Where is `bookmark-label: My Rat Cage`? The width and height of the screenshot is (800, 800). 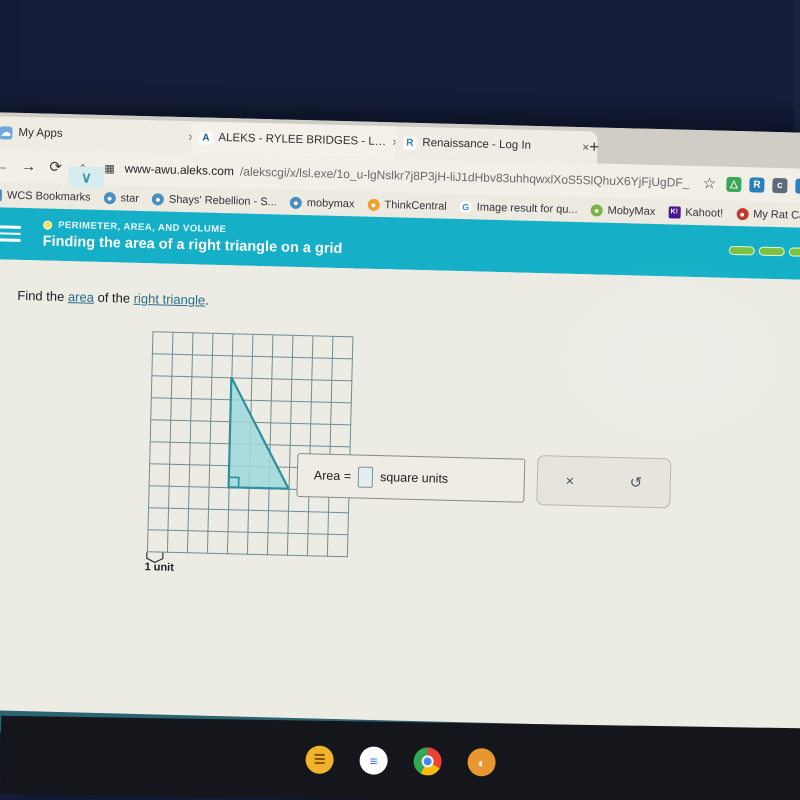 bookmark-label: My Rat Cage is located at coordinates (776, 214).